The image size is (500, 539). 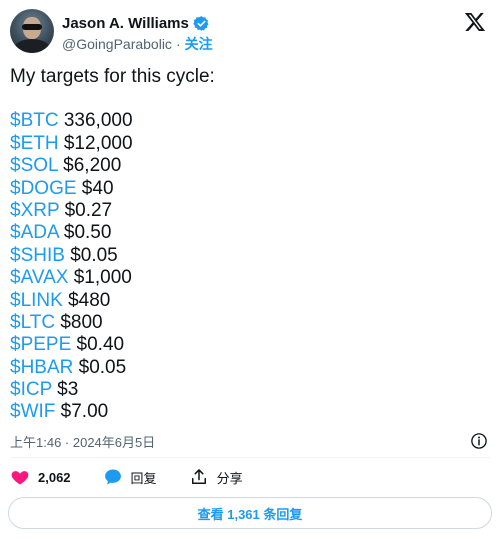 I want to click on cashtag-link: $XRP, so click(x=34, y=210).